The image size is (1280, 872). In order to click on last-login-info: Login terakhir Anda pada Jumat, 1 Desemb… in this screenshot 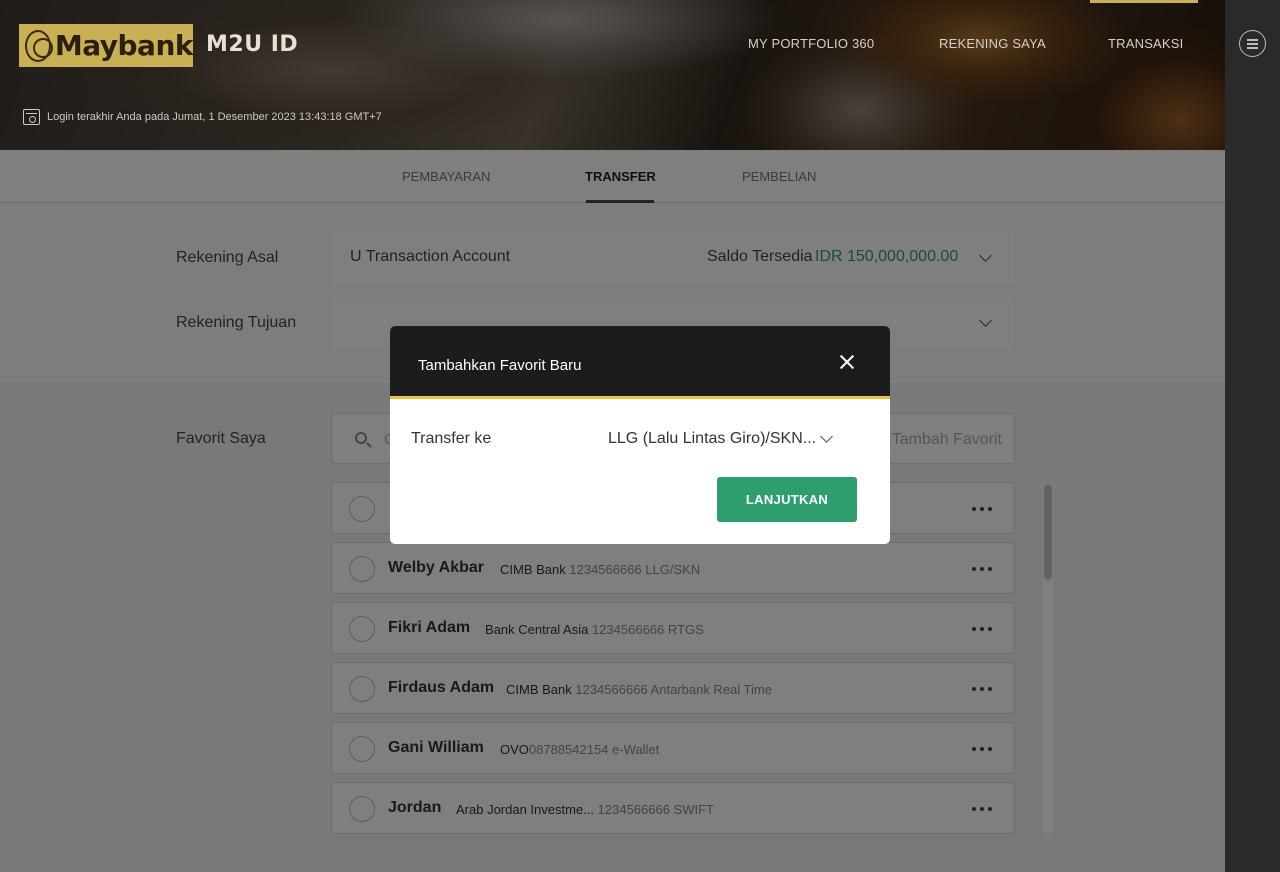, I will do `click(202, 117)`.